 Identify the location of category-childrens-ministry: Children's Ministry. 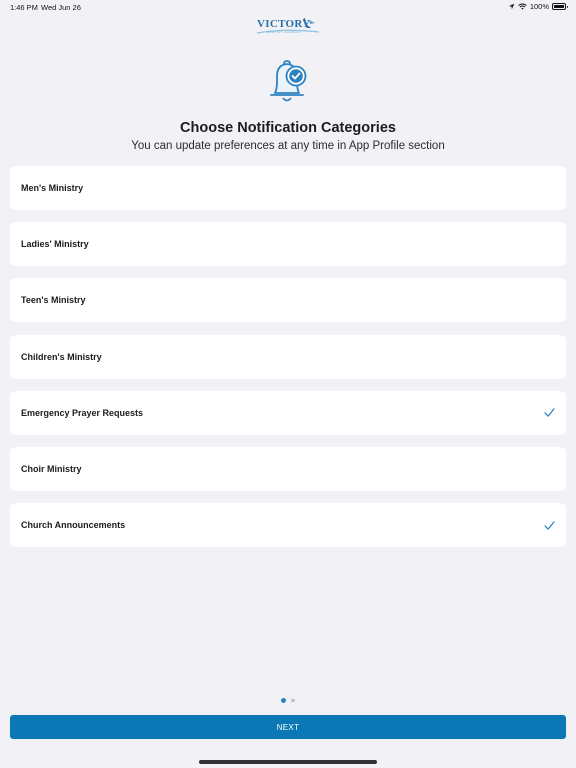
(288, 356).